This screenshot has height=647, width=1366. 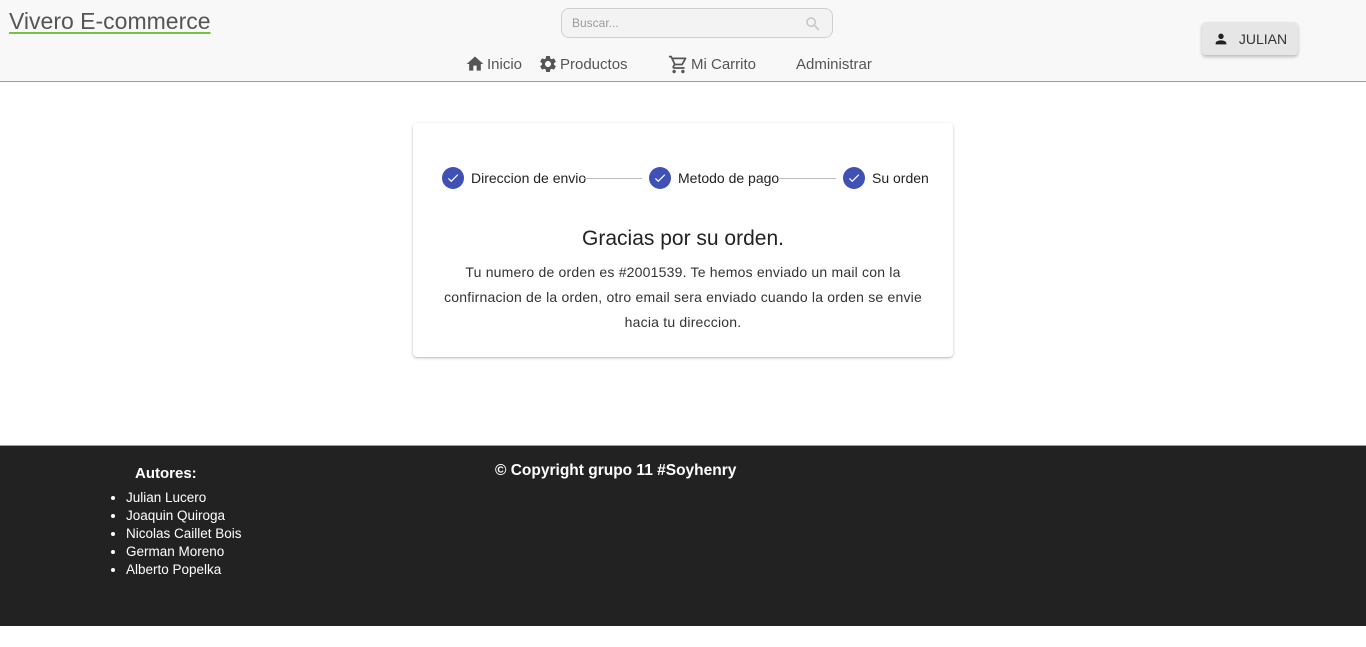 What do you see at coordinates (184, 516) in the screenshot?
I see `author-item: Joaquin Quiroga` at bounding box center [184, 516].